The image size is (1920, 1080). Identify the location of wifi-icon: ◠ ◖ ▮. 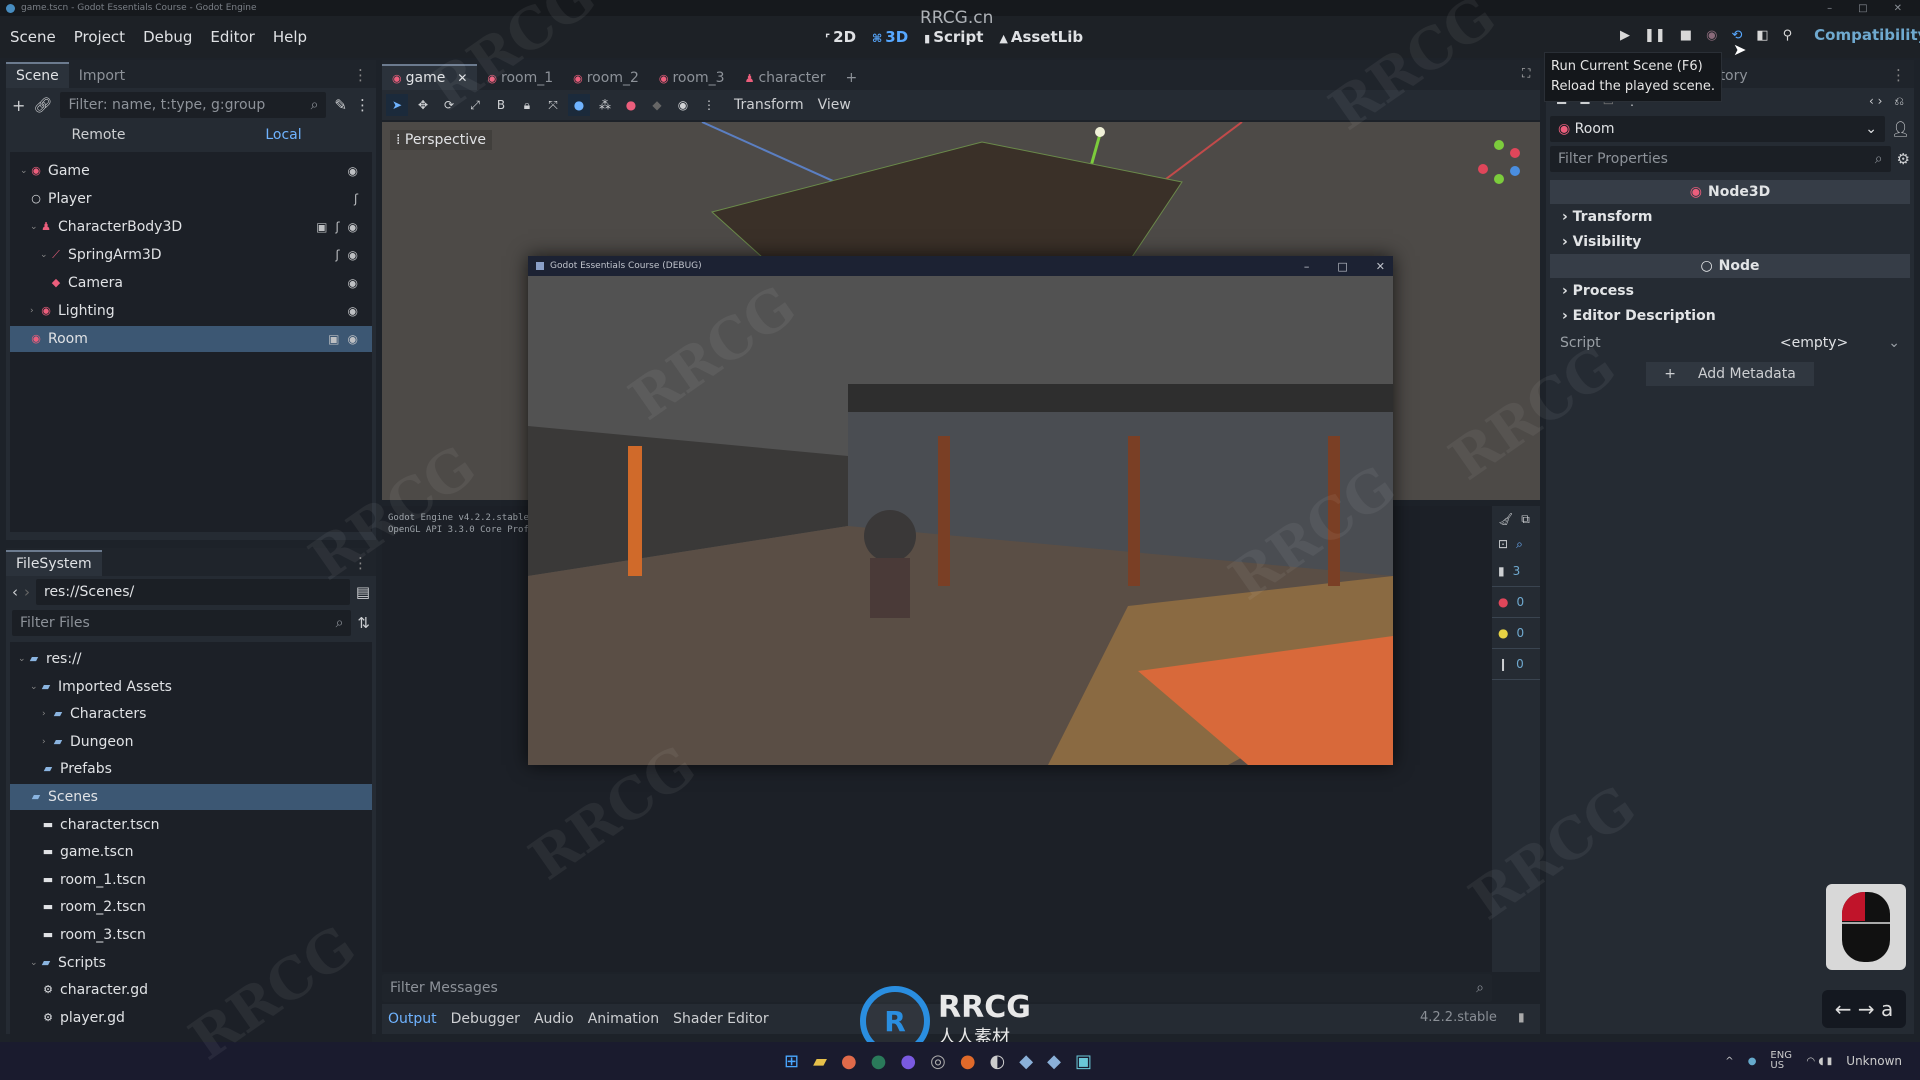
(1819, 1061).